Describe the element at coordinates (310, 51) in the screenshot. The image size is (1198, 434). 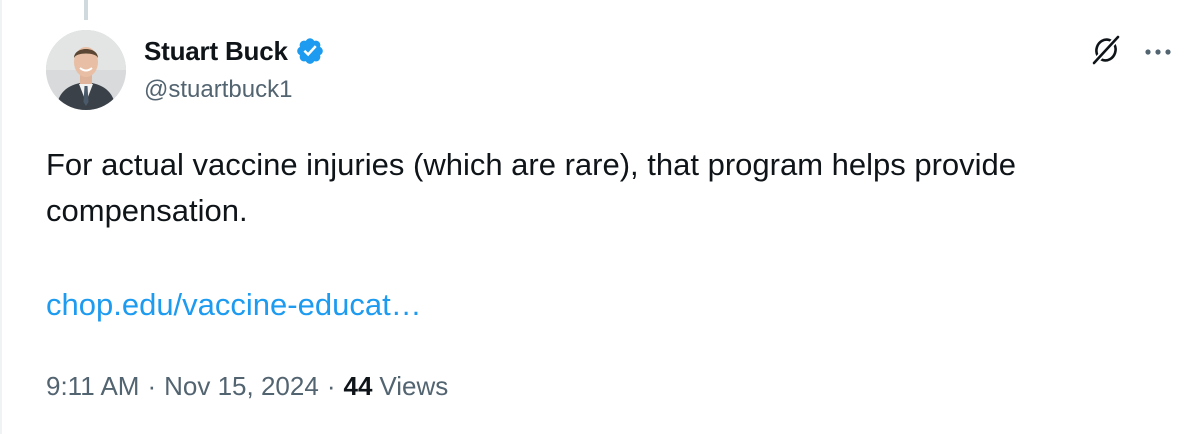
I see `verified-badge-icon` at that location.